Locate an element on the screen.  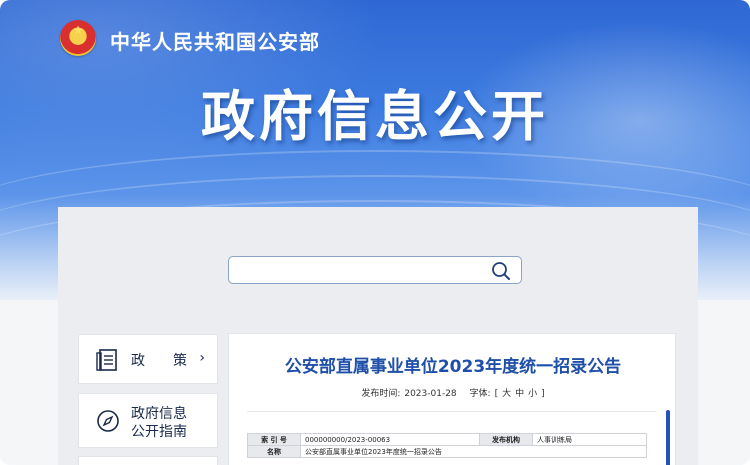
sidebar-item is located at coordinates (148, 460).